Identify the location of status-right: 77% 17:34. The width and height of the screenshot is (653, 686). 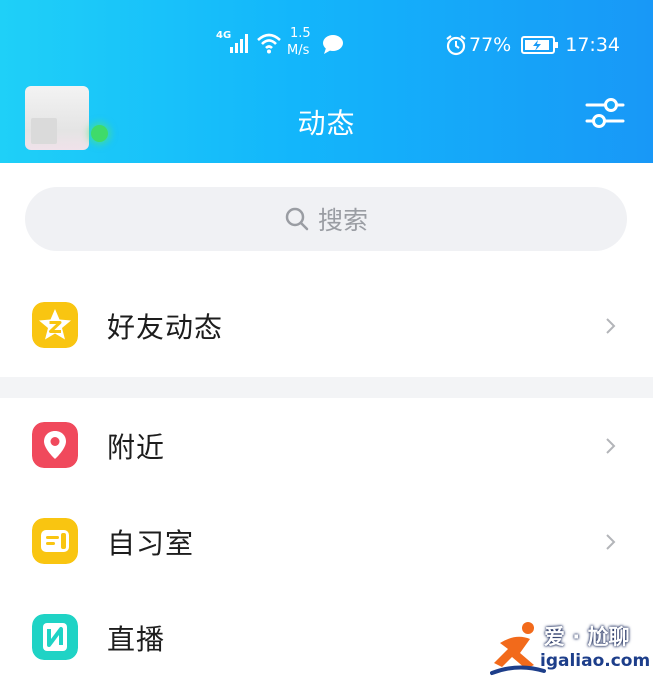
(532, 45).